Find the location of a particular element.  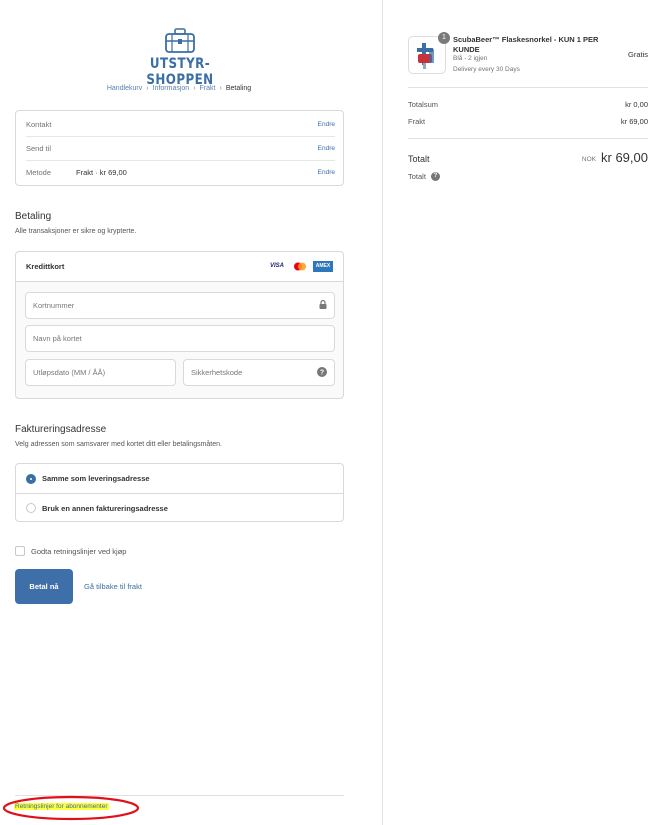

expiry-placeholder: Utløpsdato (MM / ÅÅ) is located at coordinates (69, 372).